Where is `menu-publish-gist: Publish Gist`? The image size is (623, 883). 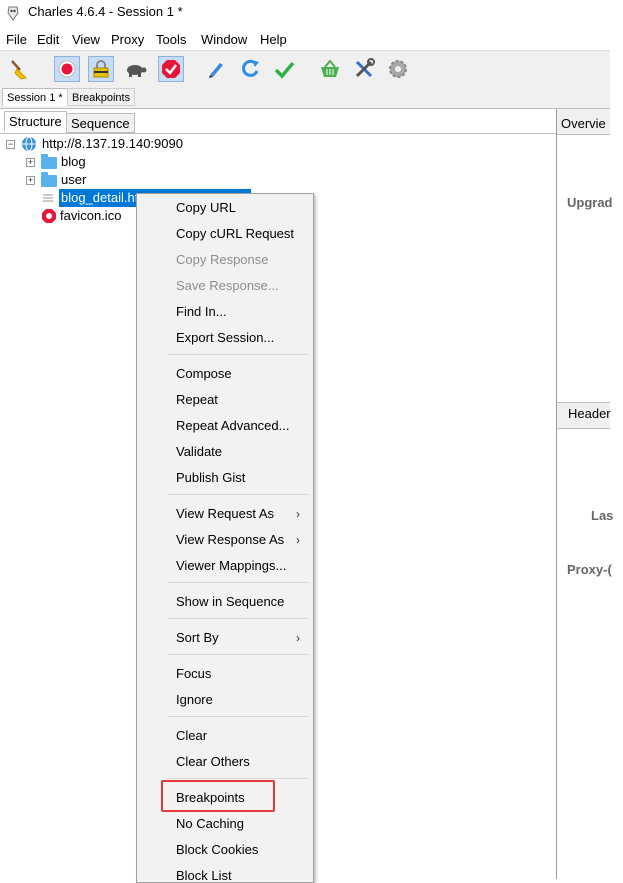
menu-publish-gist: Publish Gist is located at coordinates (225, 478).